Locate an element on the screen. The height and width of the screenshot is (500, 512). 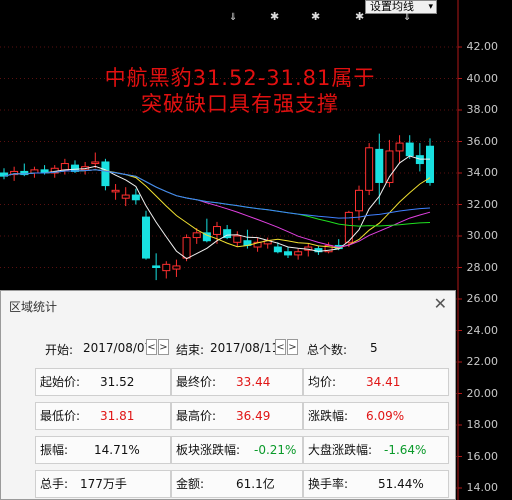
sector-change-label: 板块涨跌幅: is located at coordinates (208, 450).